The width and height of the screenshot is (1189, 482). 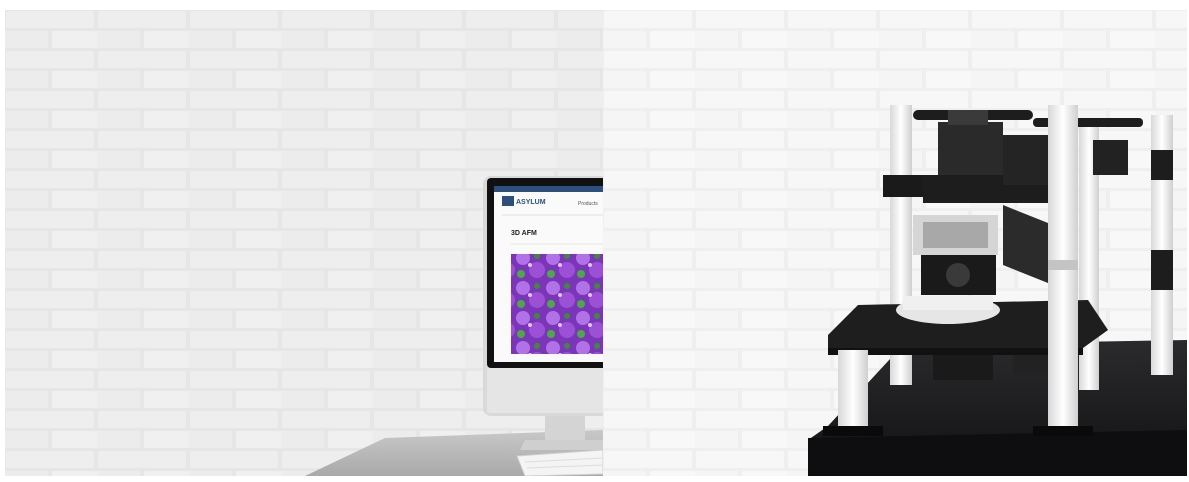 I want to click on computer-monitor: ASYLUM Products 3D AFM, so click(x=543, y=296).